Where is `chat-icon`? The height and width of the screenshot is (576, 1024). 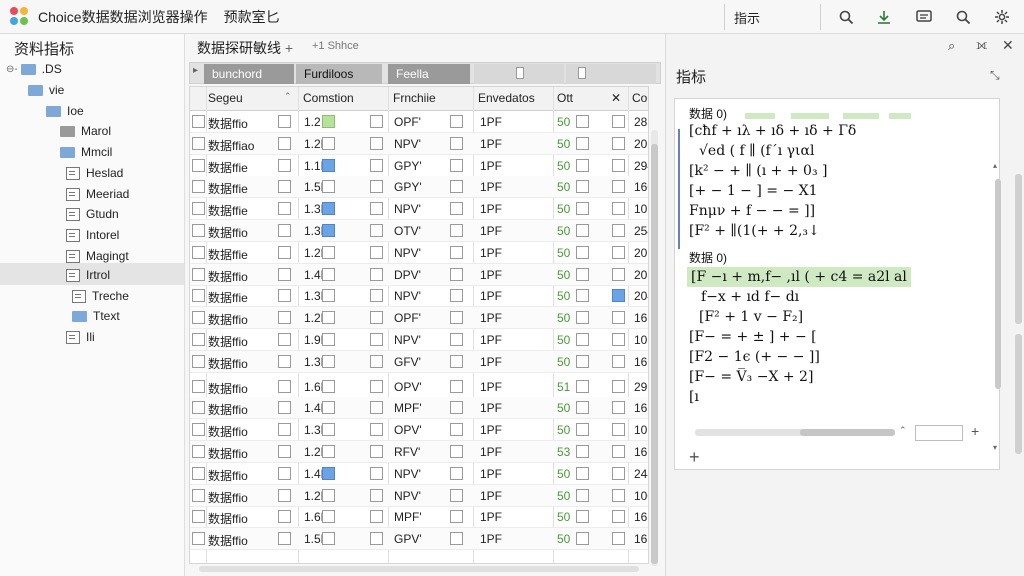 chat-icon is located at coordinates (924, 17).